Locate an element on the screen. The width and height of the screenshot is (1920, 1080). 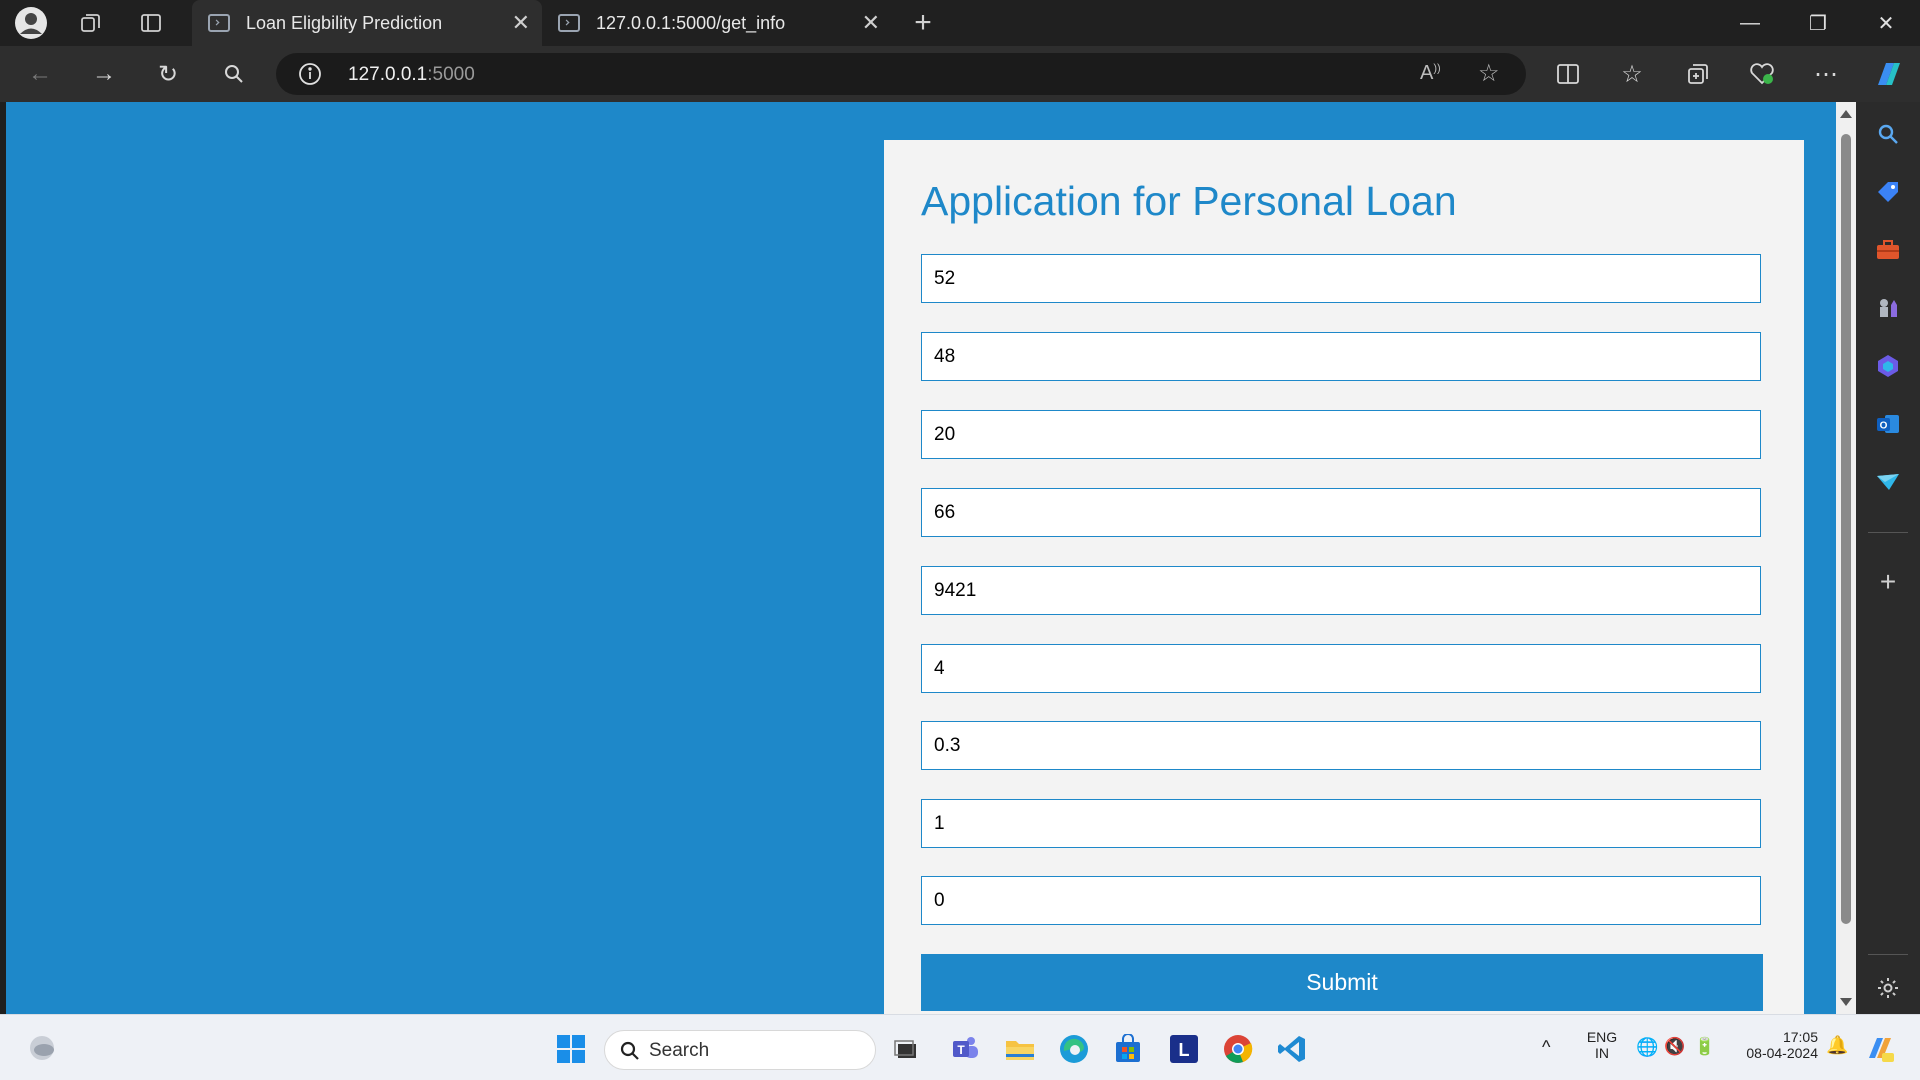
start-icon is located at coordinates (571, 1049).